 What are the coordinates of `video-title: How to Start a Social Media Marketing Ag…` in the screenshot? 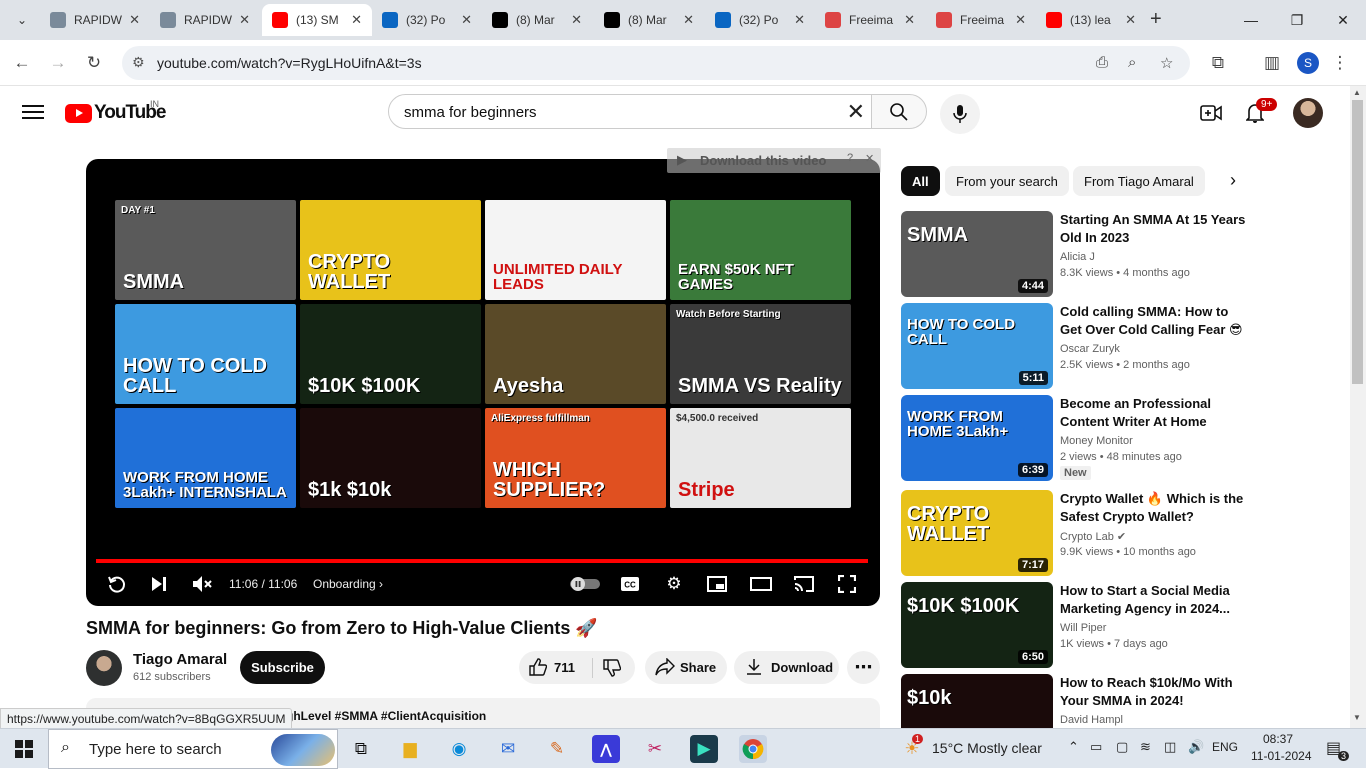 It's located at (1155, 600).